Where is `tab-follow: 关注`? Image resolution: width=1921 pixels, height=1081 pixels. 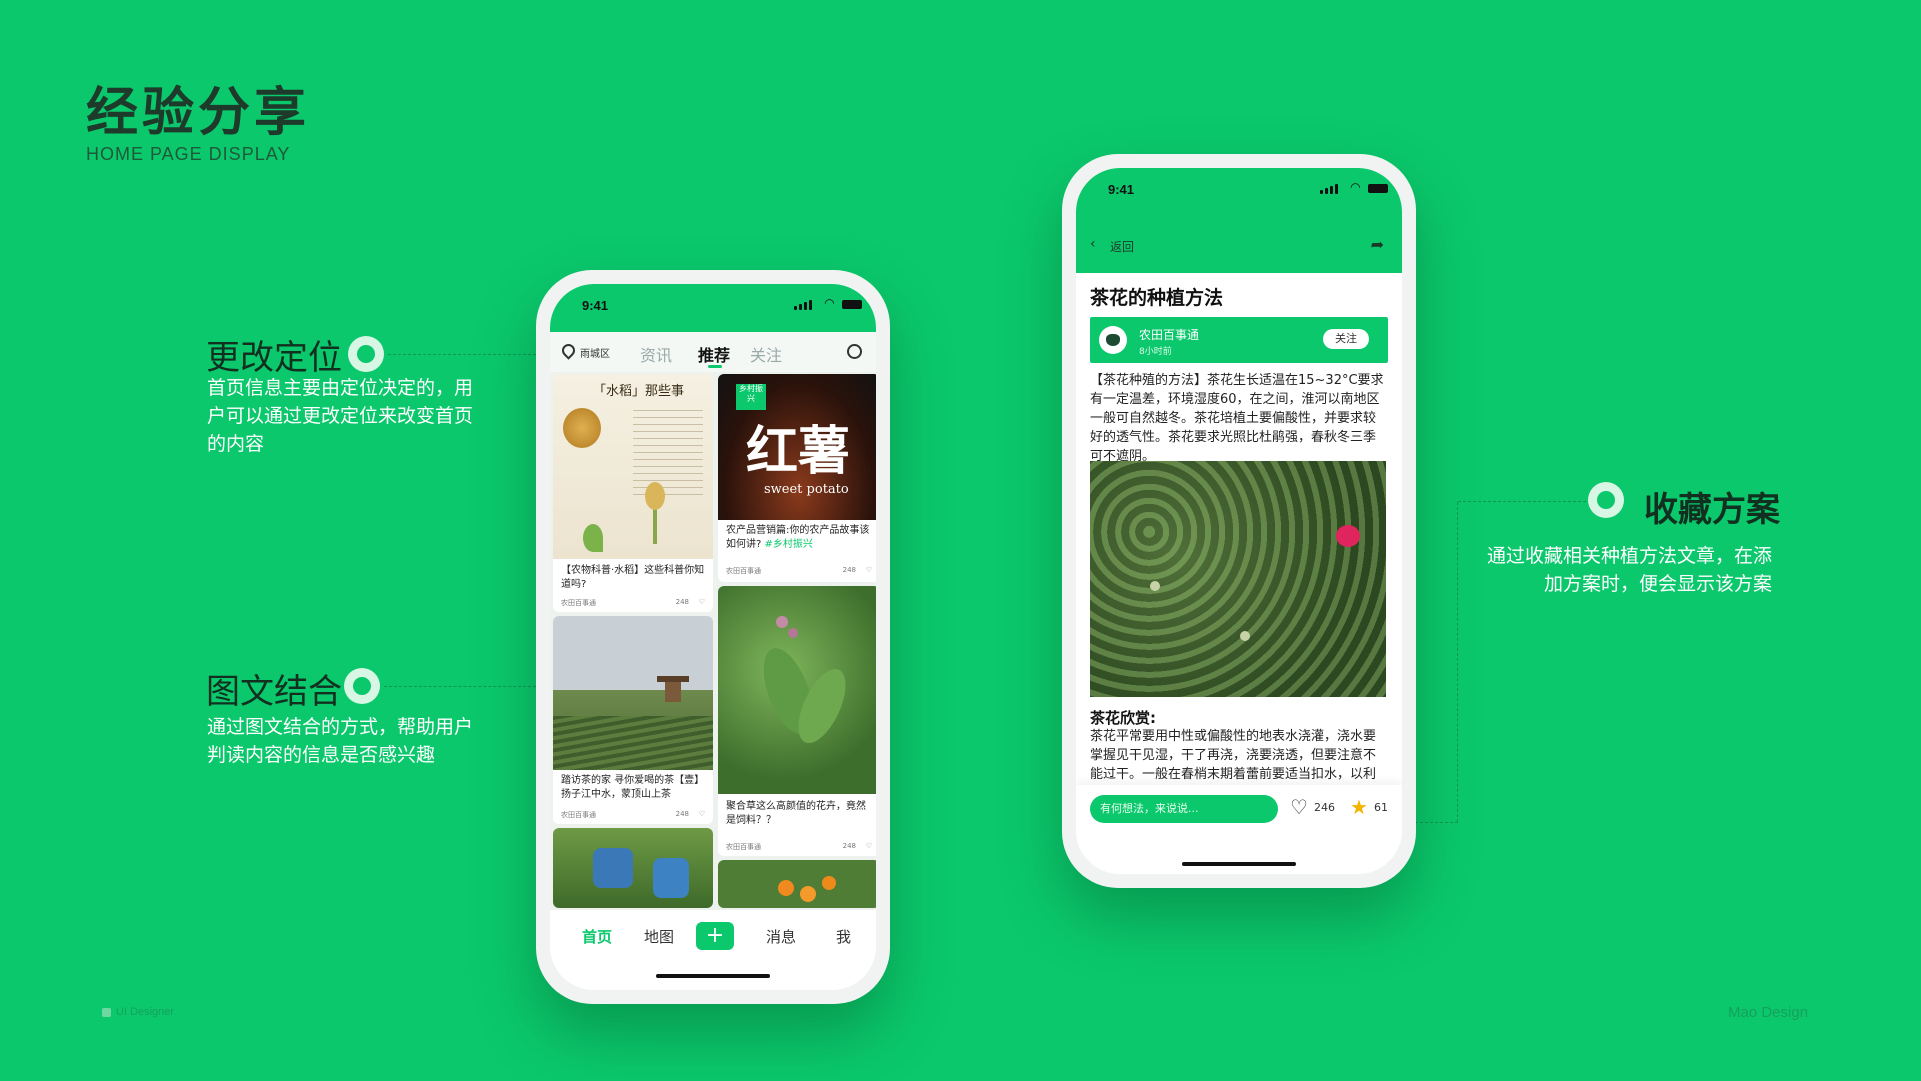 tab-follow: 关注 is located at coordinates (766, 354).